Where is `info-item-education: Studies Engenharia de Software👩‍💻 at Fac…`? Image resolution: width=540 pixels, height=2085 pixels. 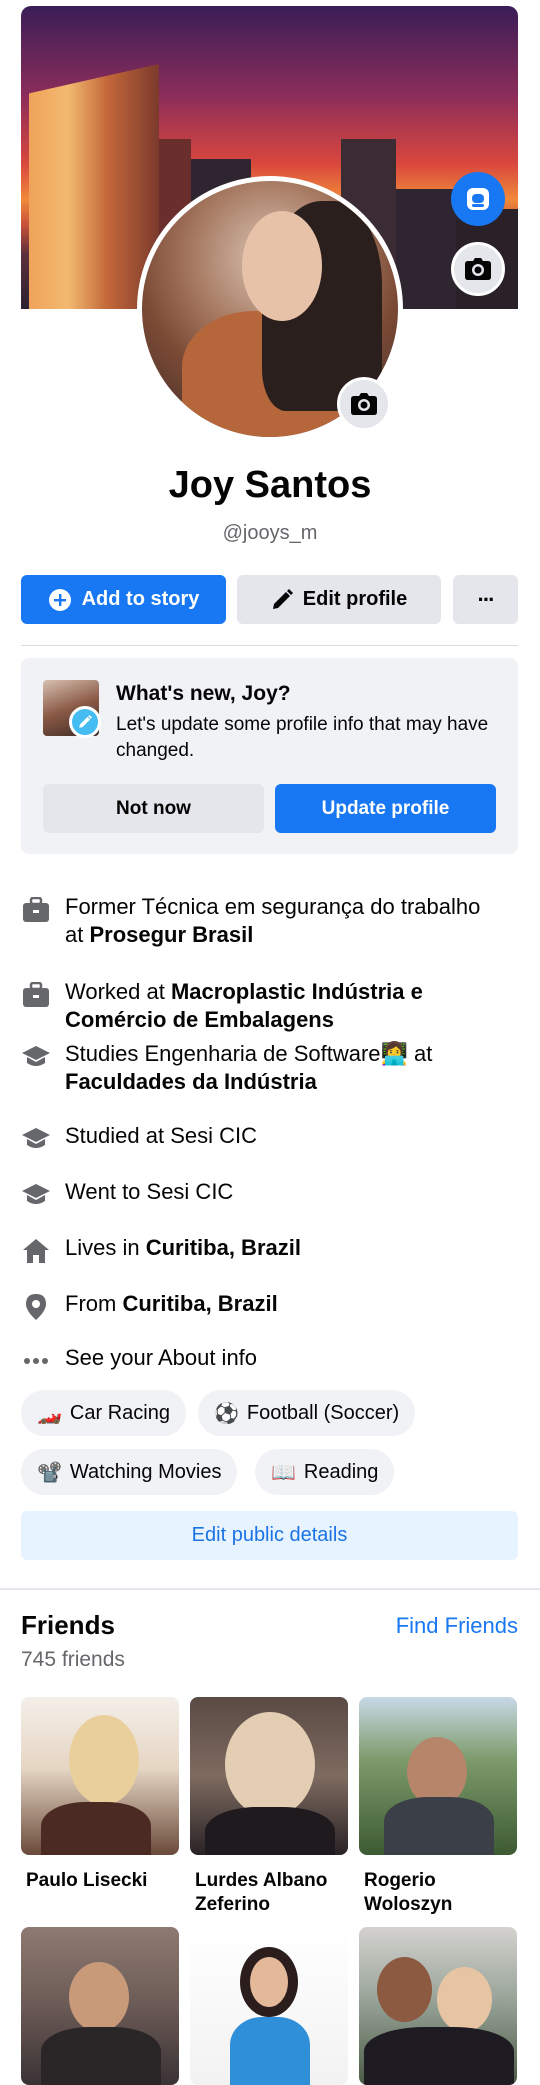
info-item-education: Studies Engenharia de Software👩‍💻 at Fac… is located at coordinates (261, 1068).